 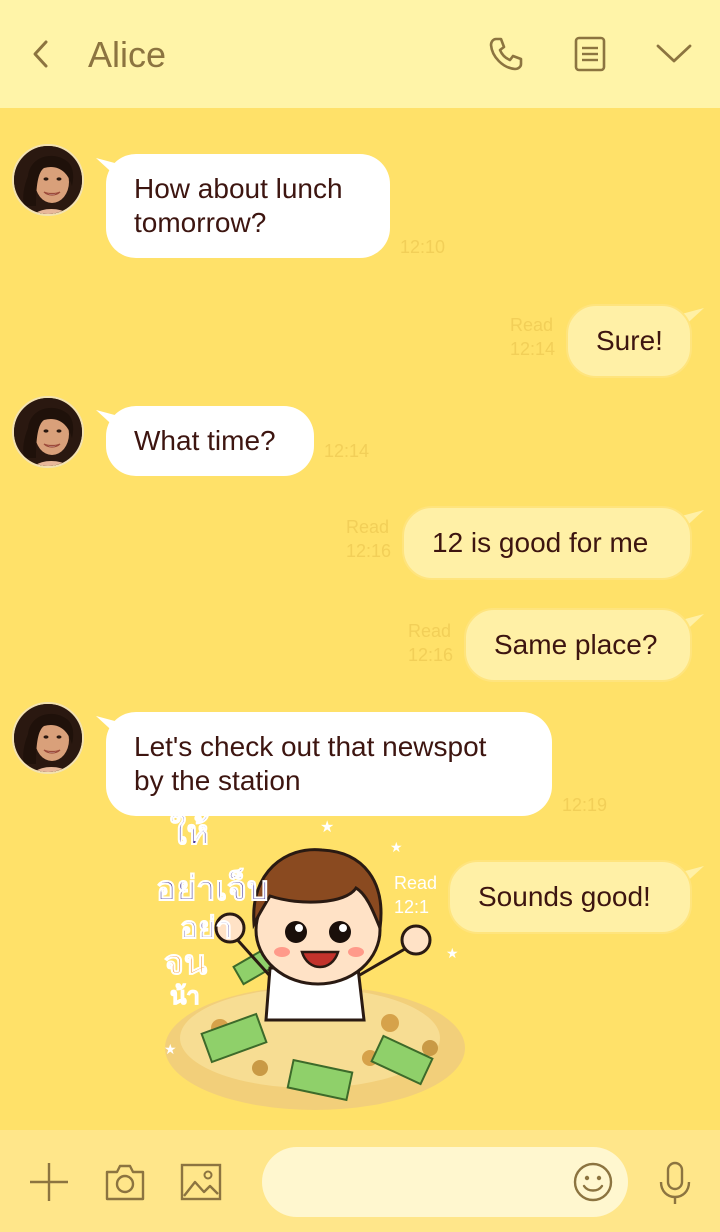 I want to click on message-input-bar, so click(x=360, y=1181).